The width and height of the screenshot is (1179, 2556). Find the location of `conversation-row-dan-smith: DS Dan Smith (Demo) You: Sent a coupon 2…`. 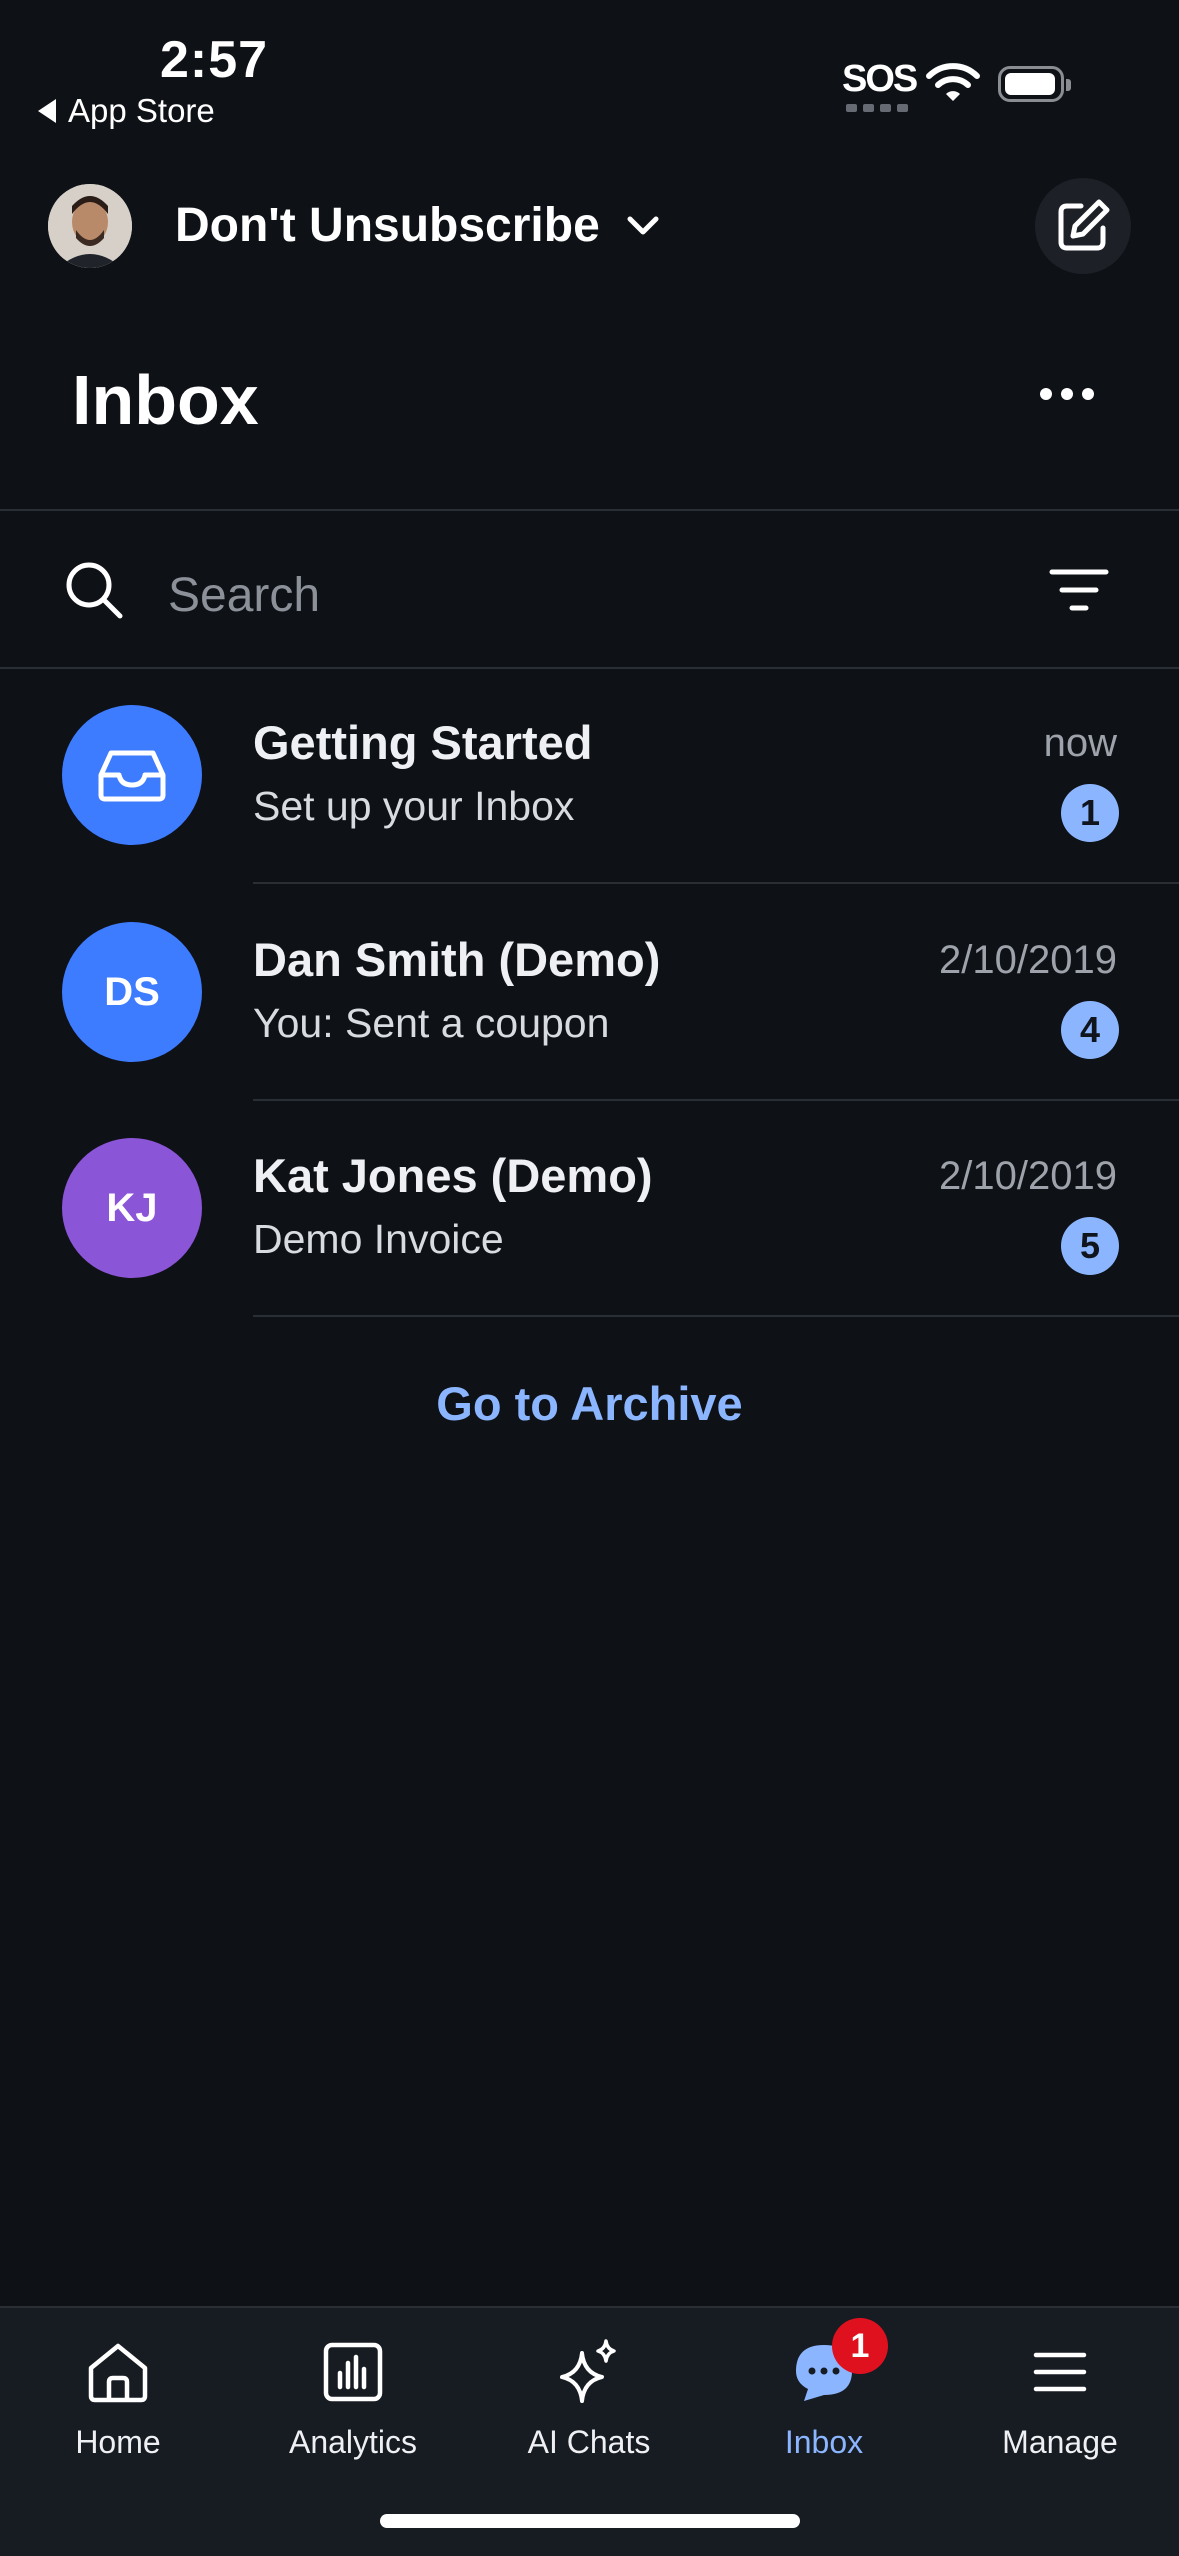

conversation-row-dan-smith: DS Dan Smith (Demo) You: Sent a coupon 2… is located at coordinates (589, 993).